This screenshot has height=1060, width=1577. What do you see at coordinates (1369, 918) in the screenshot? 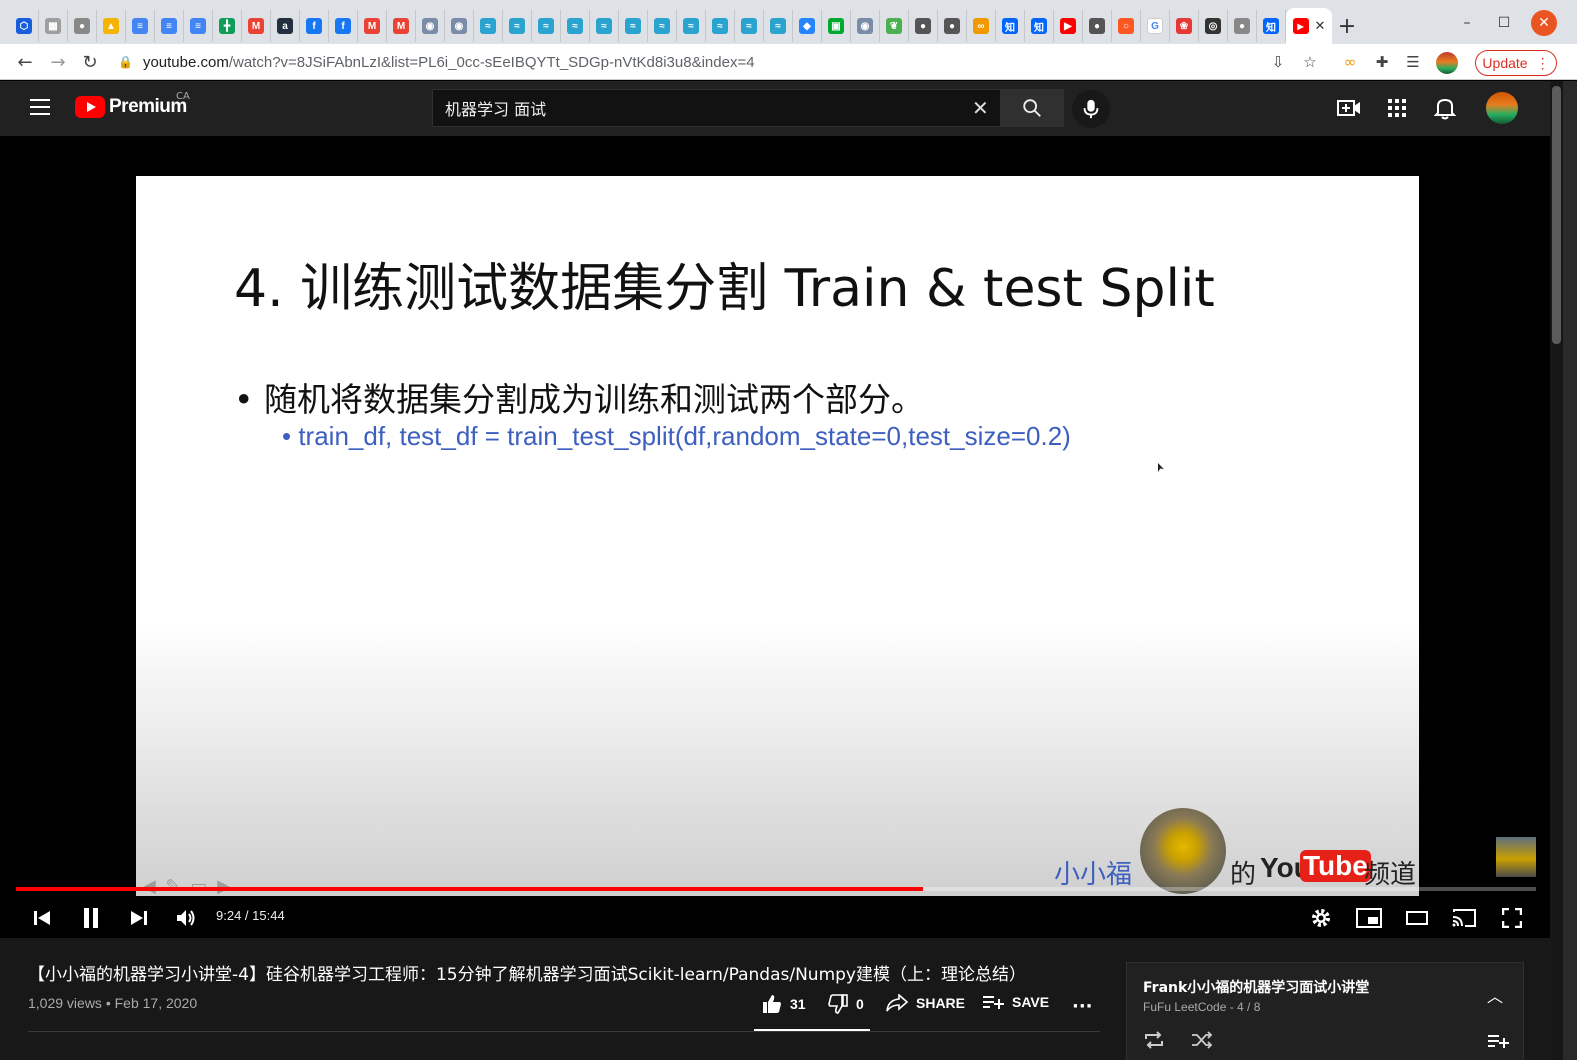
I see `miniplayer-button` at bounding box center [1369, 918].